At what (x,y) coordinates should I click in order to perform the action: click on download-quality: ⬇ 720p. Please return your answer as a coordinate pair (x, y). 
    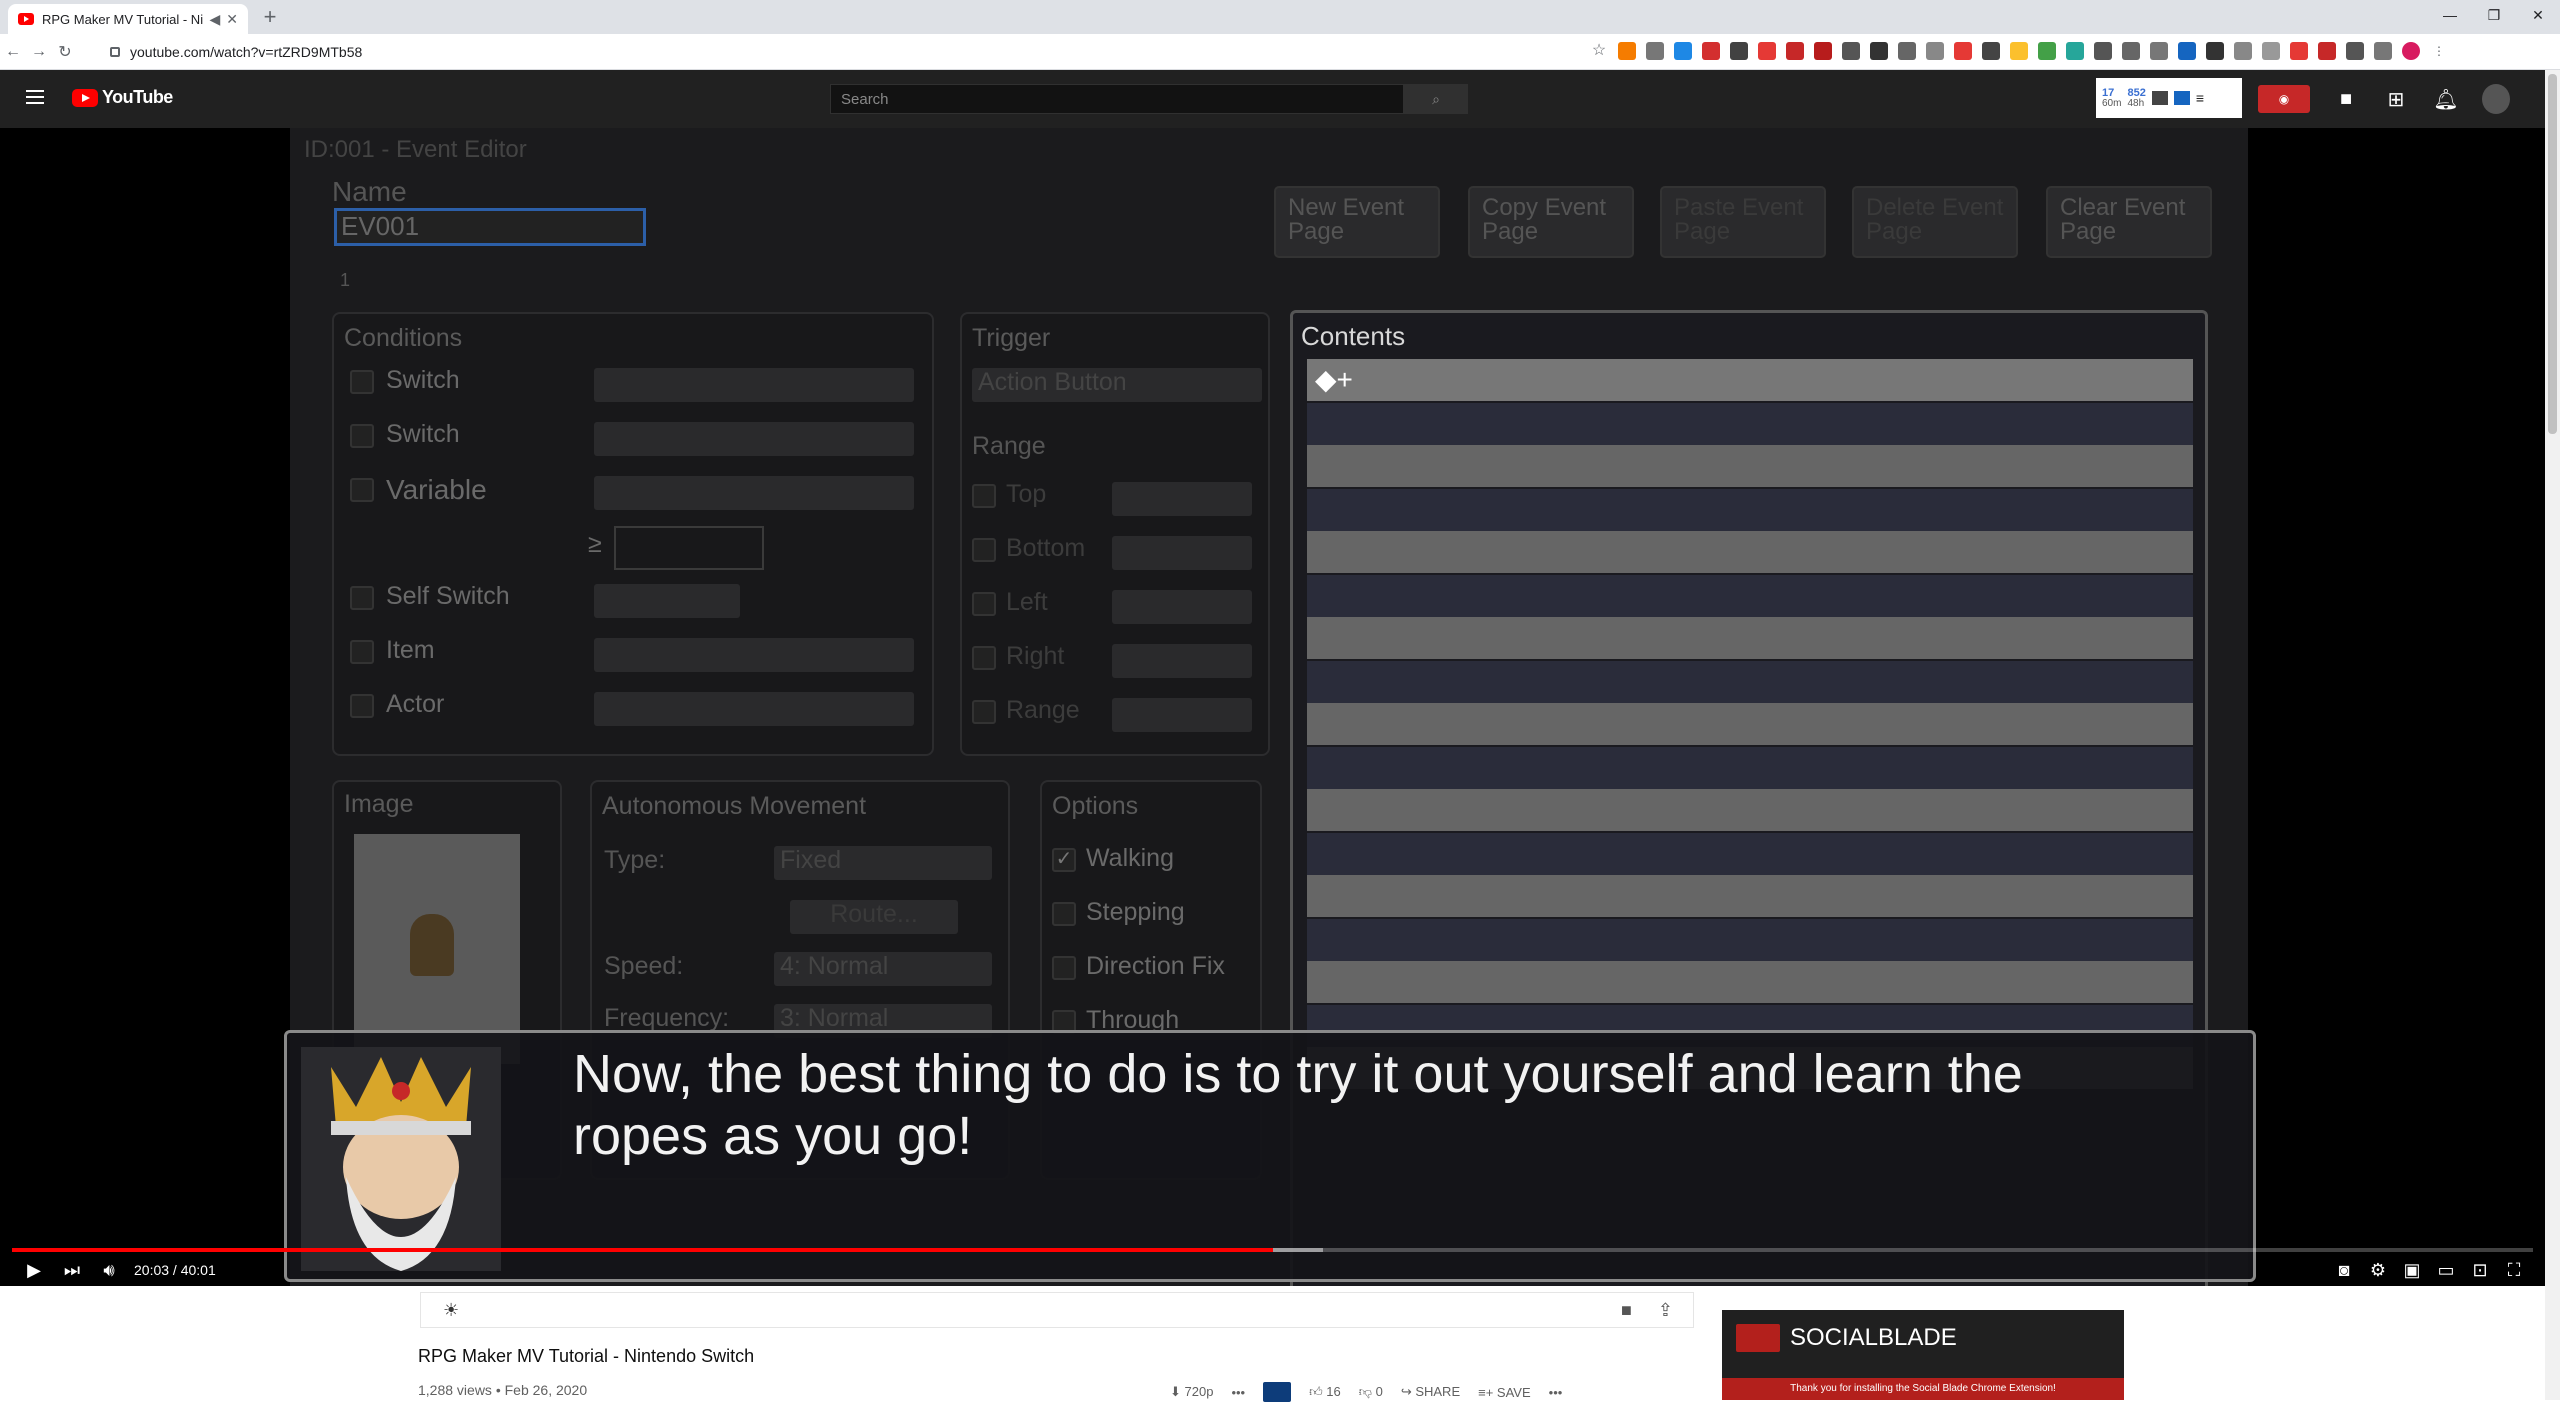
    Looking at the image, I should click on (1191, 1392).